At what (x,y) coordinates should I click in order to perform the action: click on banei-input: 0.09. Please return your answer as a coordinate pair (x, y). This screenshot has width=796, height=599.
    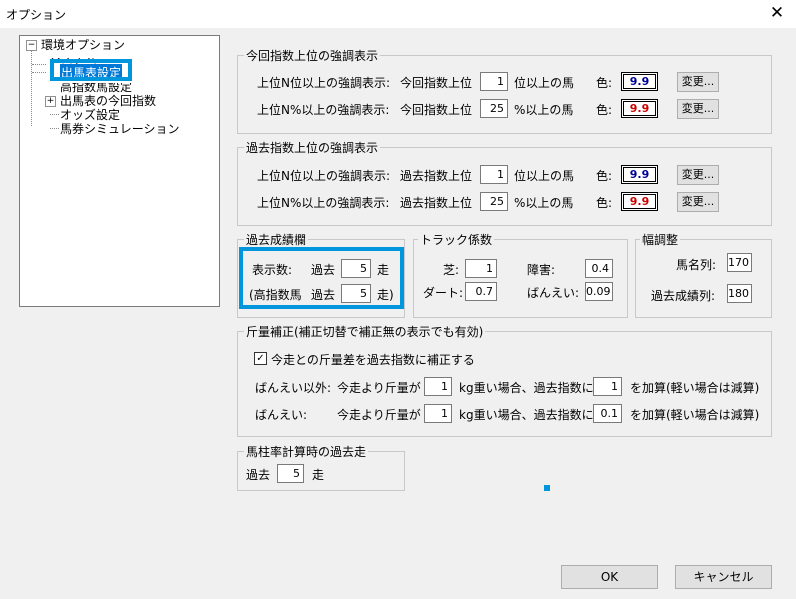
    Looking at the image, I should click on (599, 291).